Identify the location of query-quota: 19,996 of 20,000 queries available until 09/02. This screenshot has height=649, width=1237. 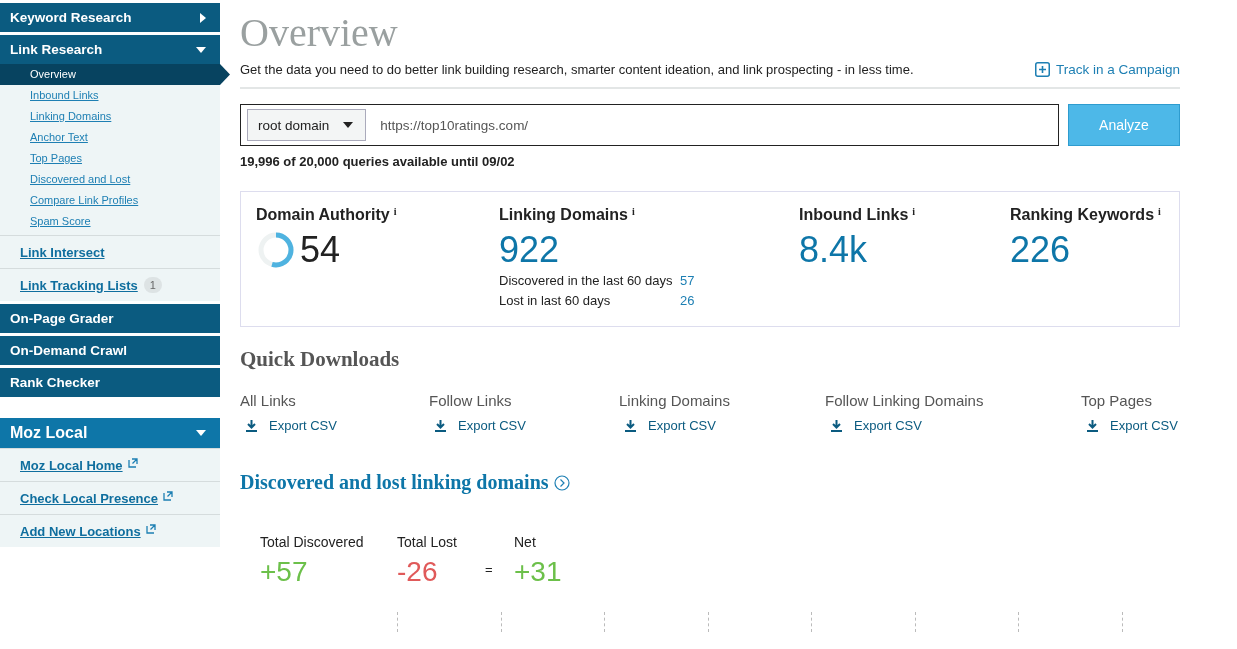
(378, 161).